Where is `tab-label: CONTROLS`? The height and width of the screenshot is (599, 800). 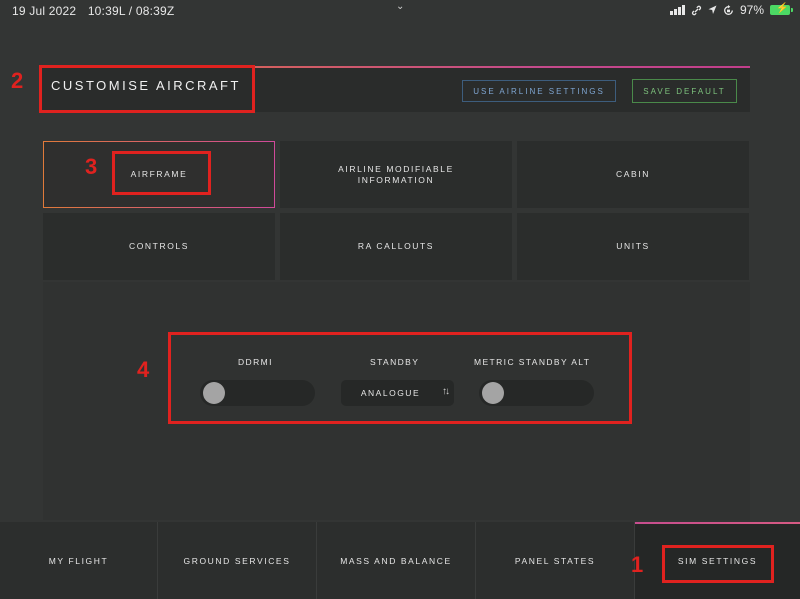 tab-label: CONTROLS is located at coordinates (159, 246).